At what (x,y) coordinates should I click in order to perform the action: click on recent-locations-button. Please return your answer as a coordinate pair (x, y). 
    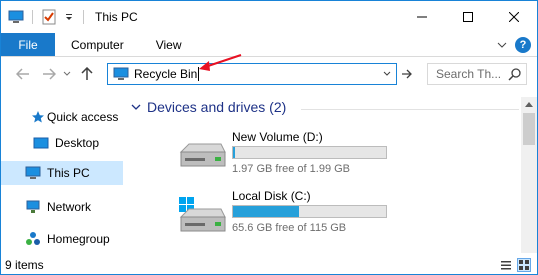
    Looking at the image, I should click on (67, 74).